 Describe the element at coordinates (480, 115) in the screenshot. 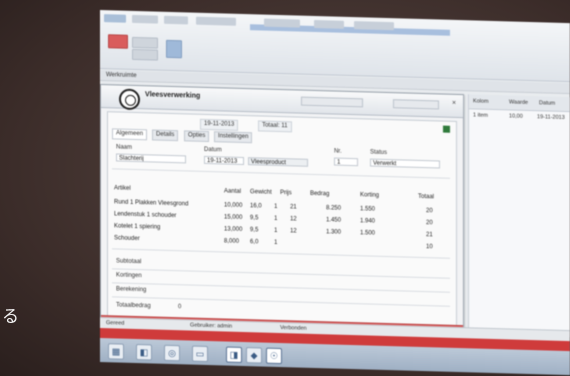

I see `right-cell: 1 item` at that location.